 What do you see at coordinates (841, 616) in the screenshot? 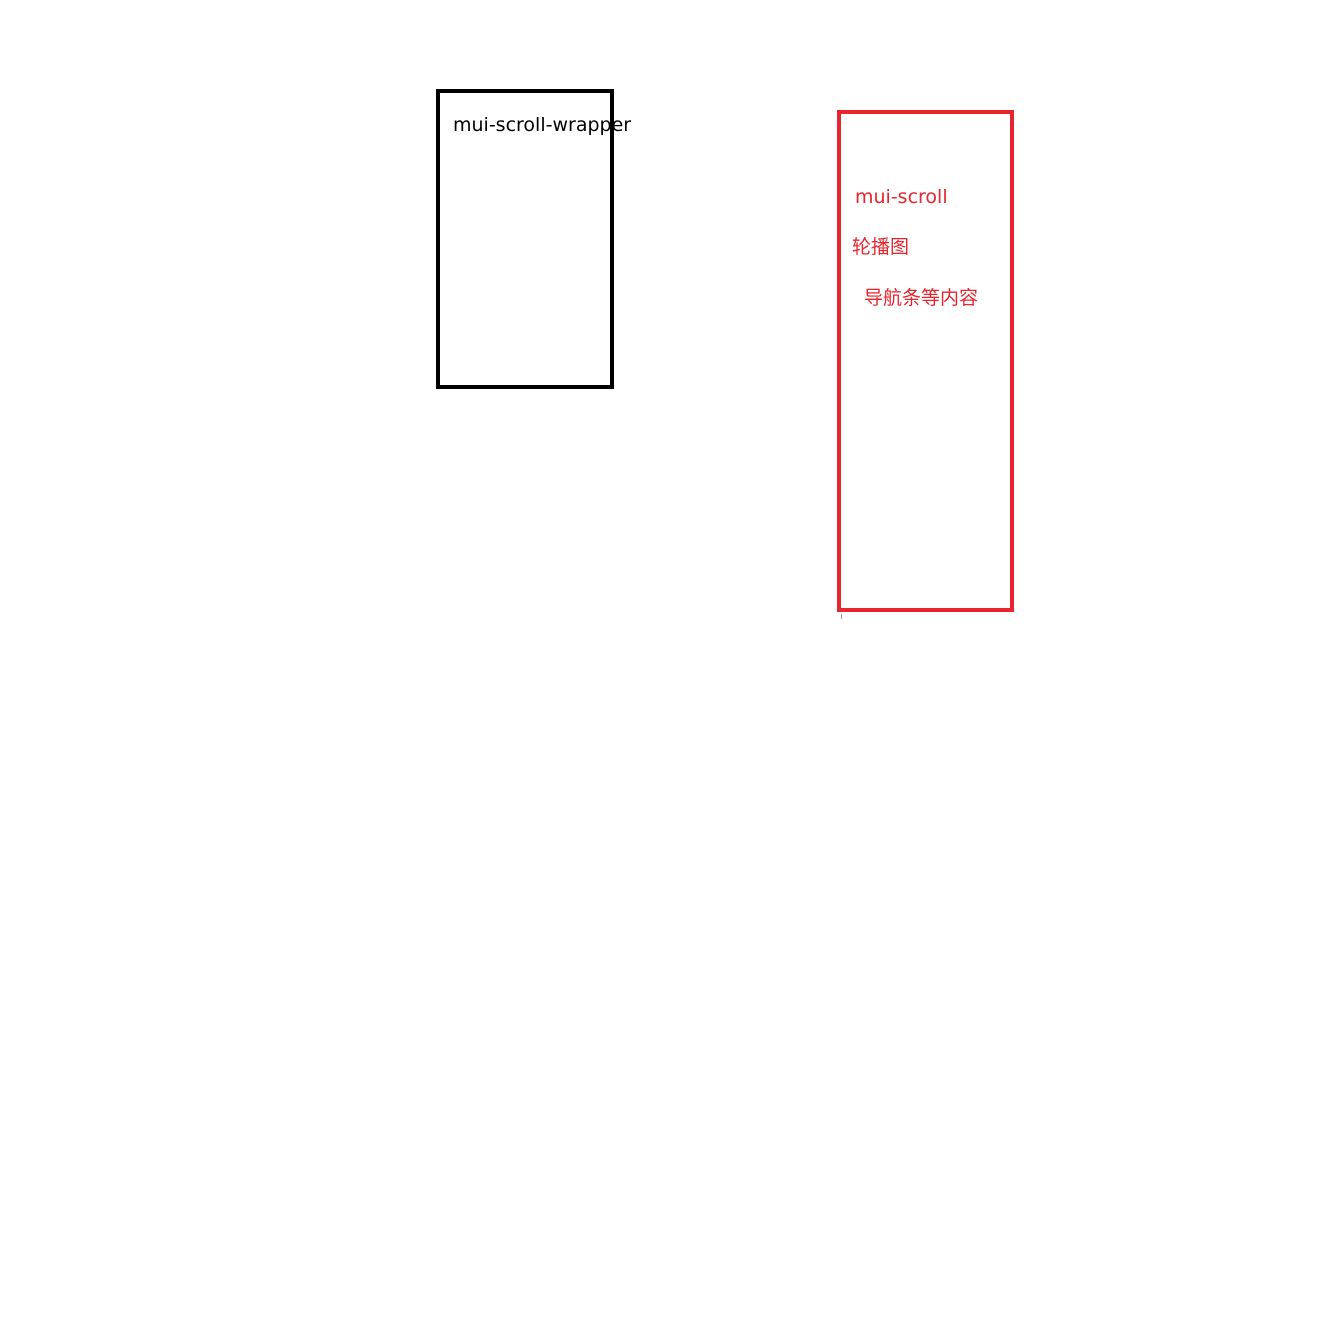
I see `stray-tick-mark` at bounding box center [841, 616].